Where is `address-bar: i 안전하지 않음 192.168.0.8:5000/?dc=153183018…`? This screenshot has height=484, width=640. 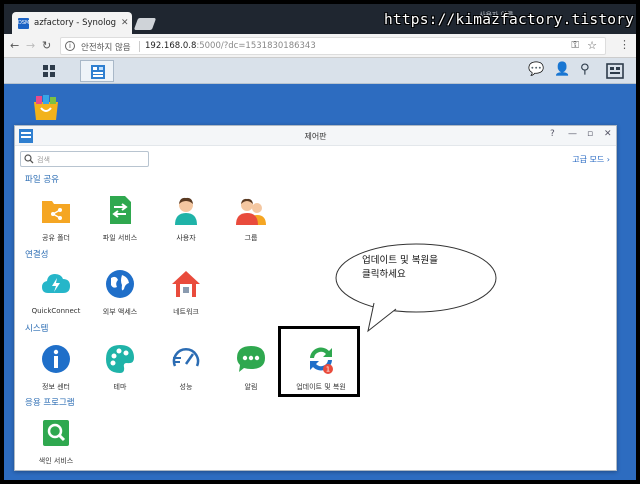
address-bar: i 안전하지 않음 192.168.0.8:5000/?dc=153183018… is located at coordinates (333, 46).